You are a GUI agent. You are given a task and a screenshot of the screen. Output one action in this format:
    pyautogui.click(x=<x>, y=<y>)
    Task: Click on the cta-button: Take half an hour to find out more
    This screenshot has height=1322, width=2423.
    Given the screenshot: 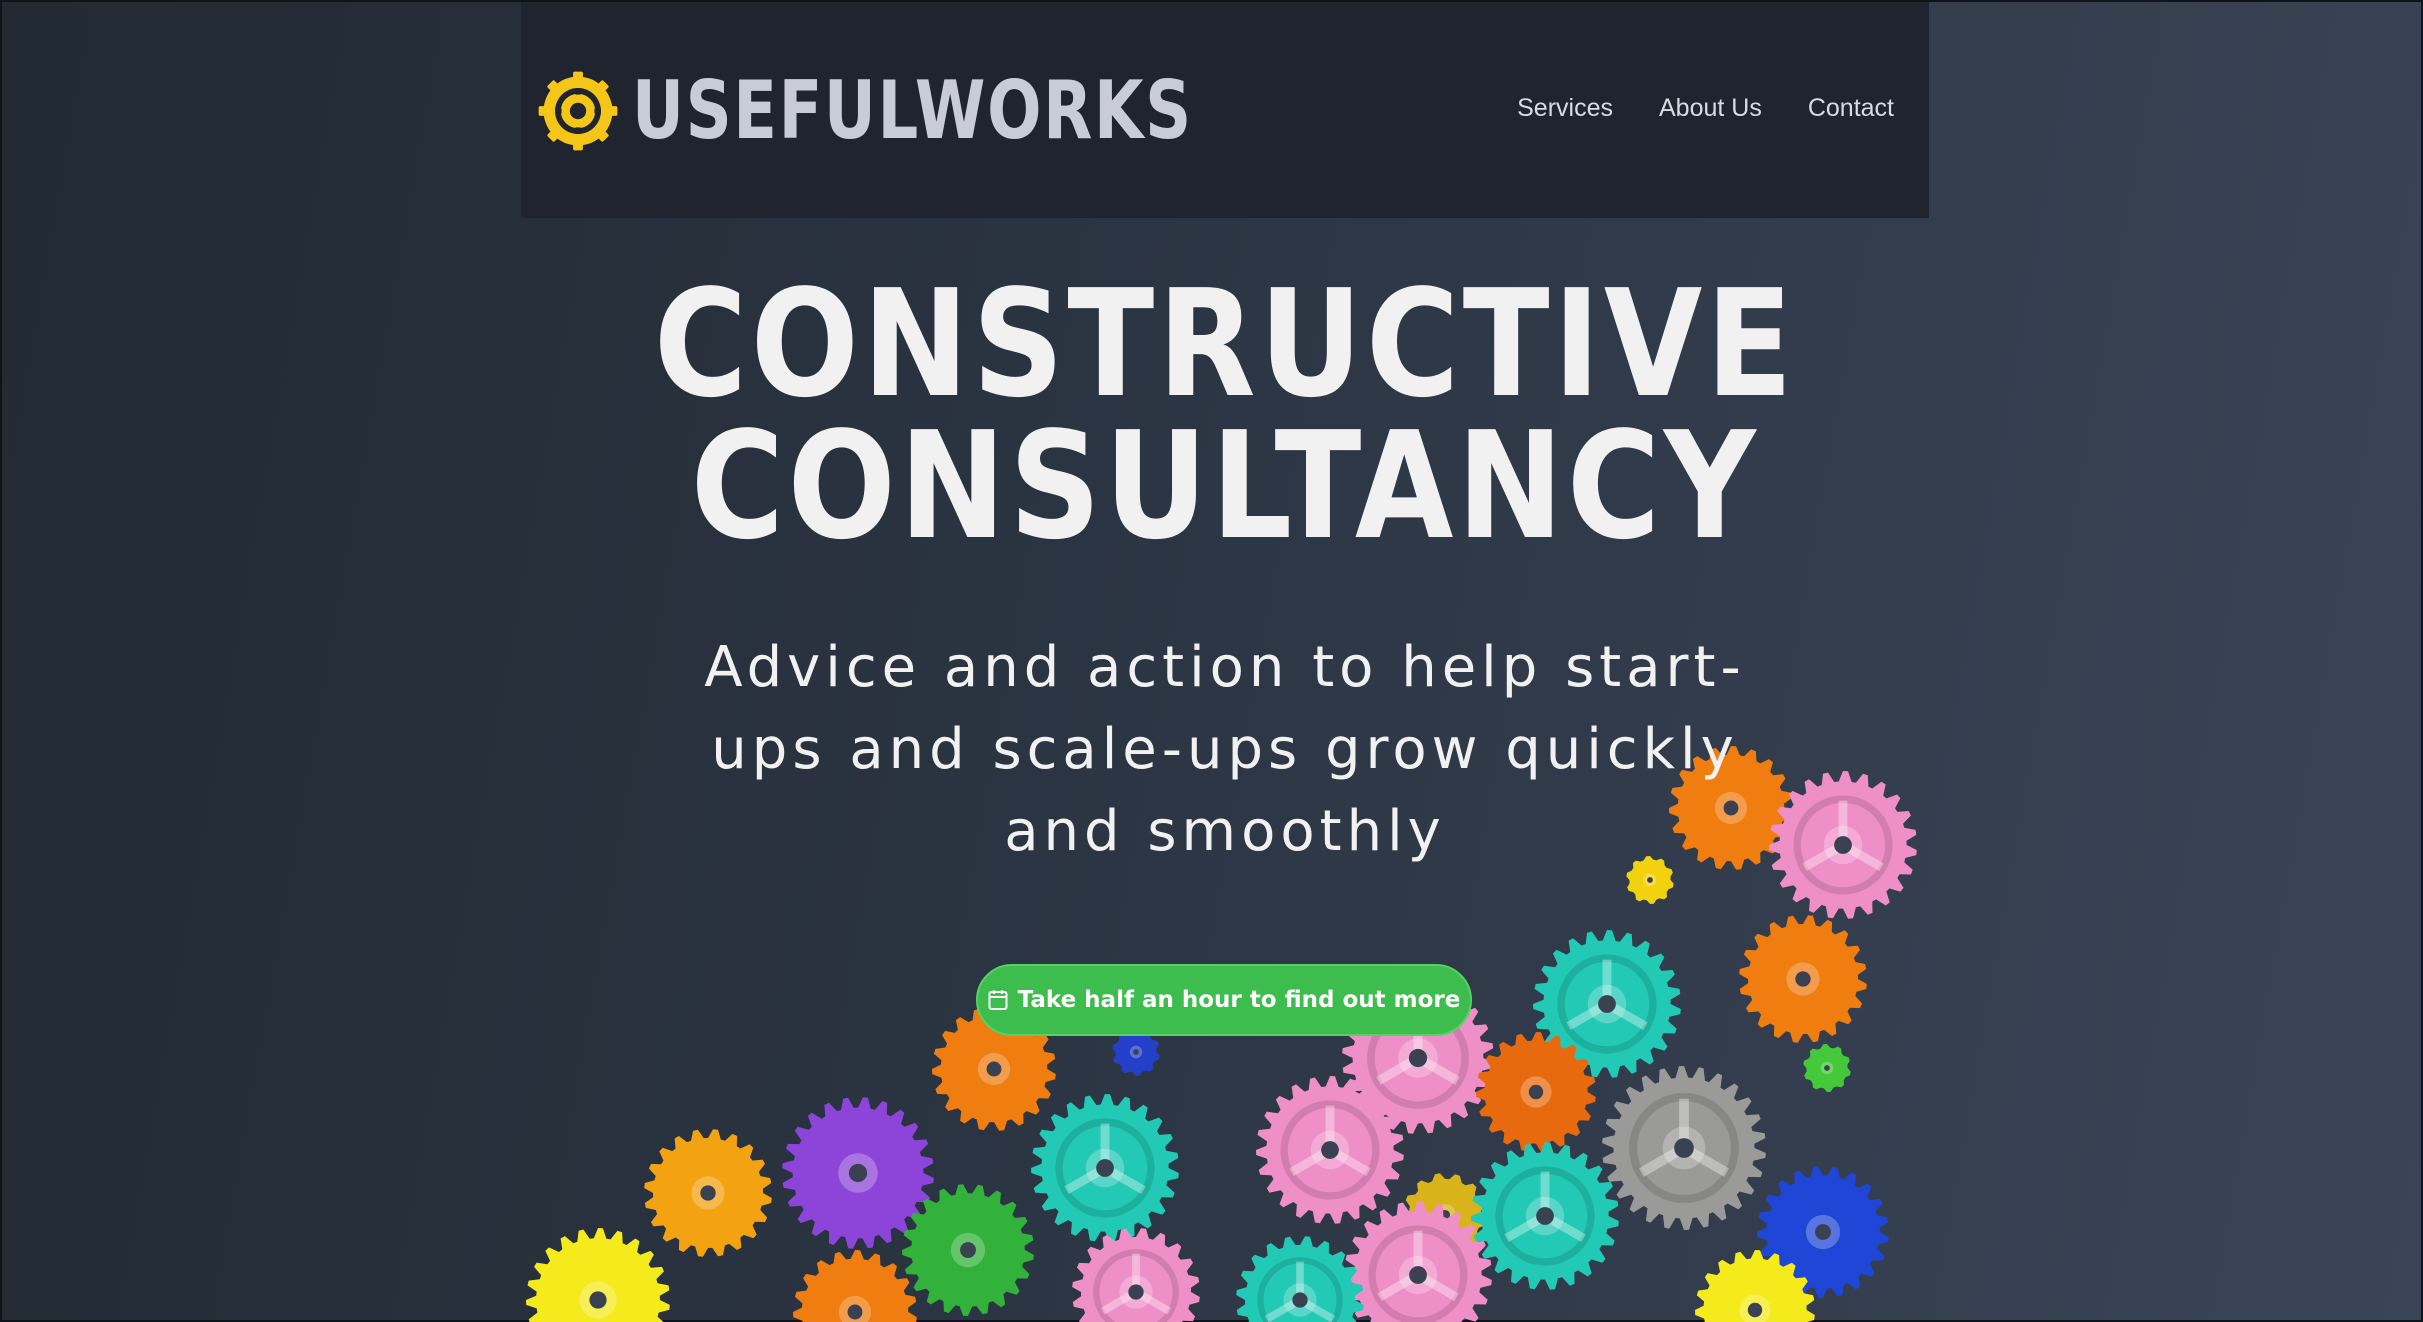 What is the action you would take?
    pyautogui.click(x=1224, y=1000)
    